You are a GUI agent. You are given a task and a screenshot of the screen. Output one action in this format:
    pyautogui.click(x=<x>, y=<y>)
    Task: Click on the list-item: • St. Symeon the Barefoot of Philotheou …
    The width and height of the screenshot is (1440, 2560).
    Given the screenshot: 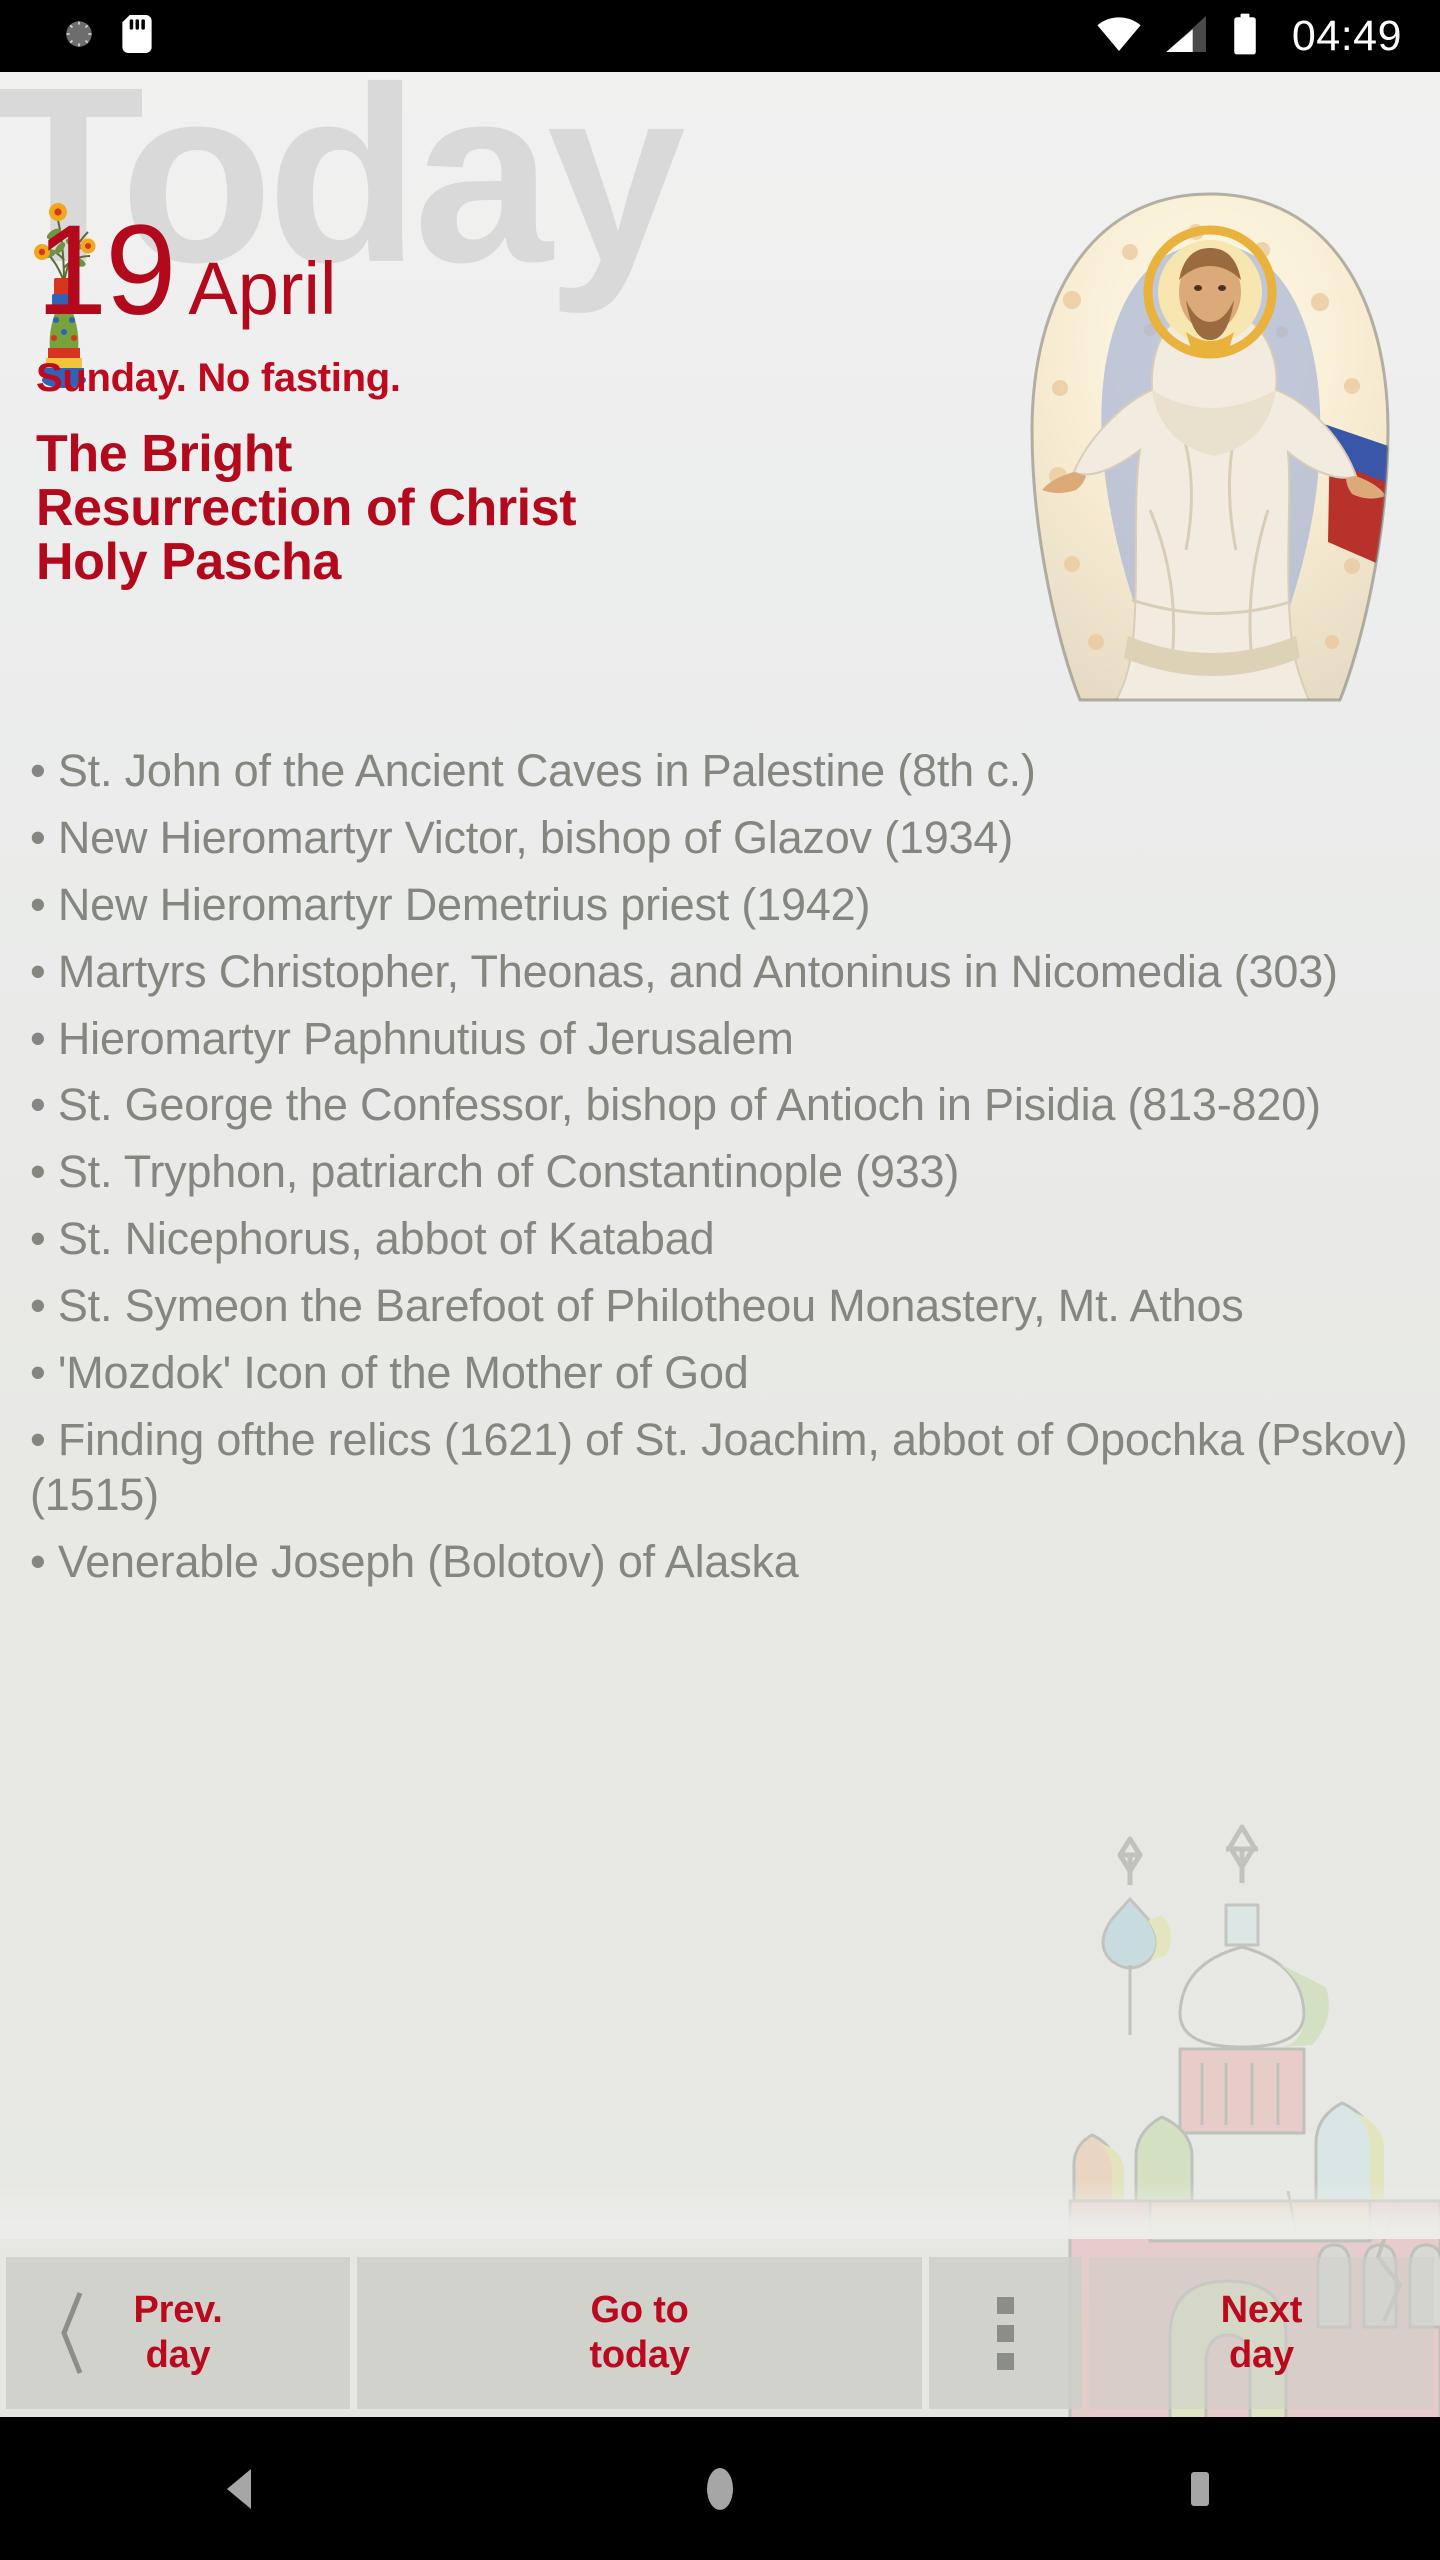 What is the action you would take?
    pyautogui.click(x=637, y=1306)
    